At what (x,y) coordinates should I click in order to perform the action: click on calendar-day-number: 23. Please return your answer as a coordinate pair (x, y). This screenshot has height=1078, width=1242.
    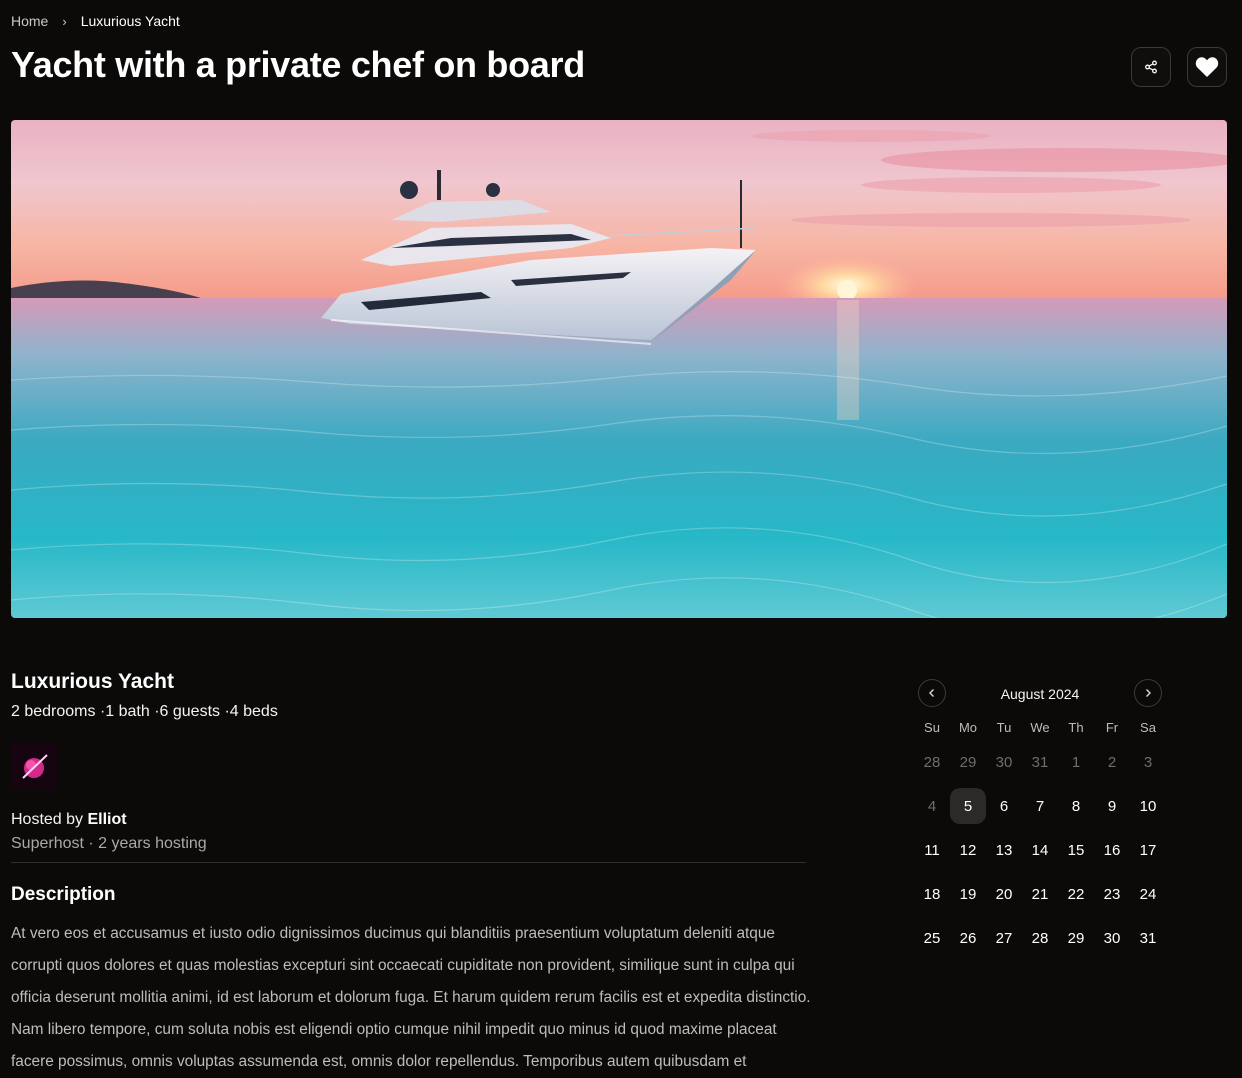
    Looking at the image, I should click on (1112, 894).